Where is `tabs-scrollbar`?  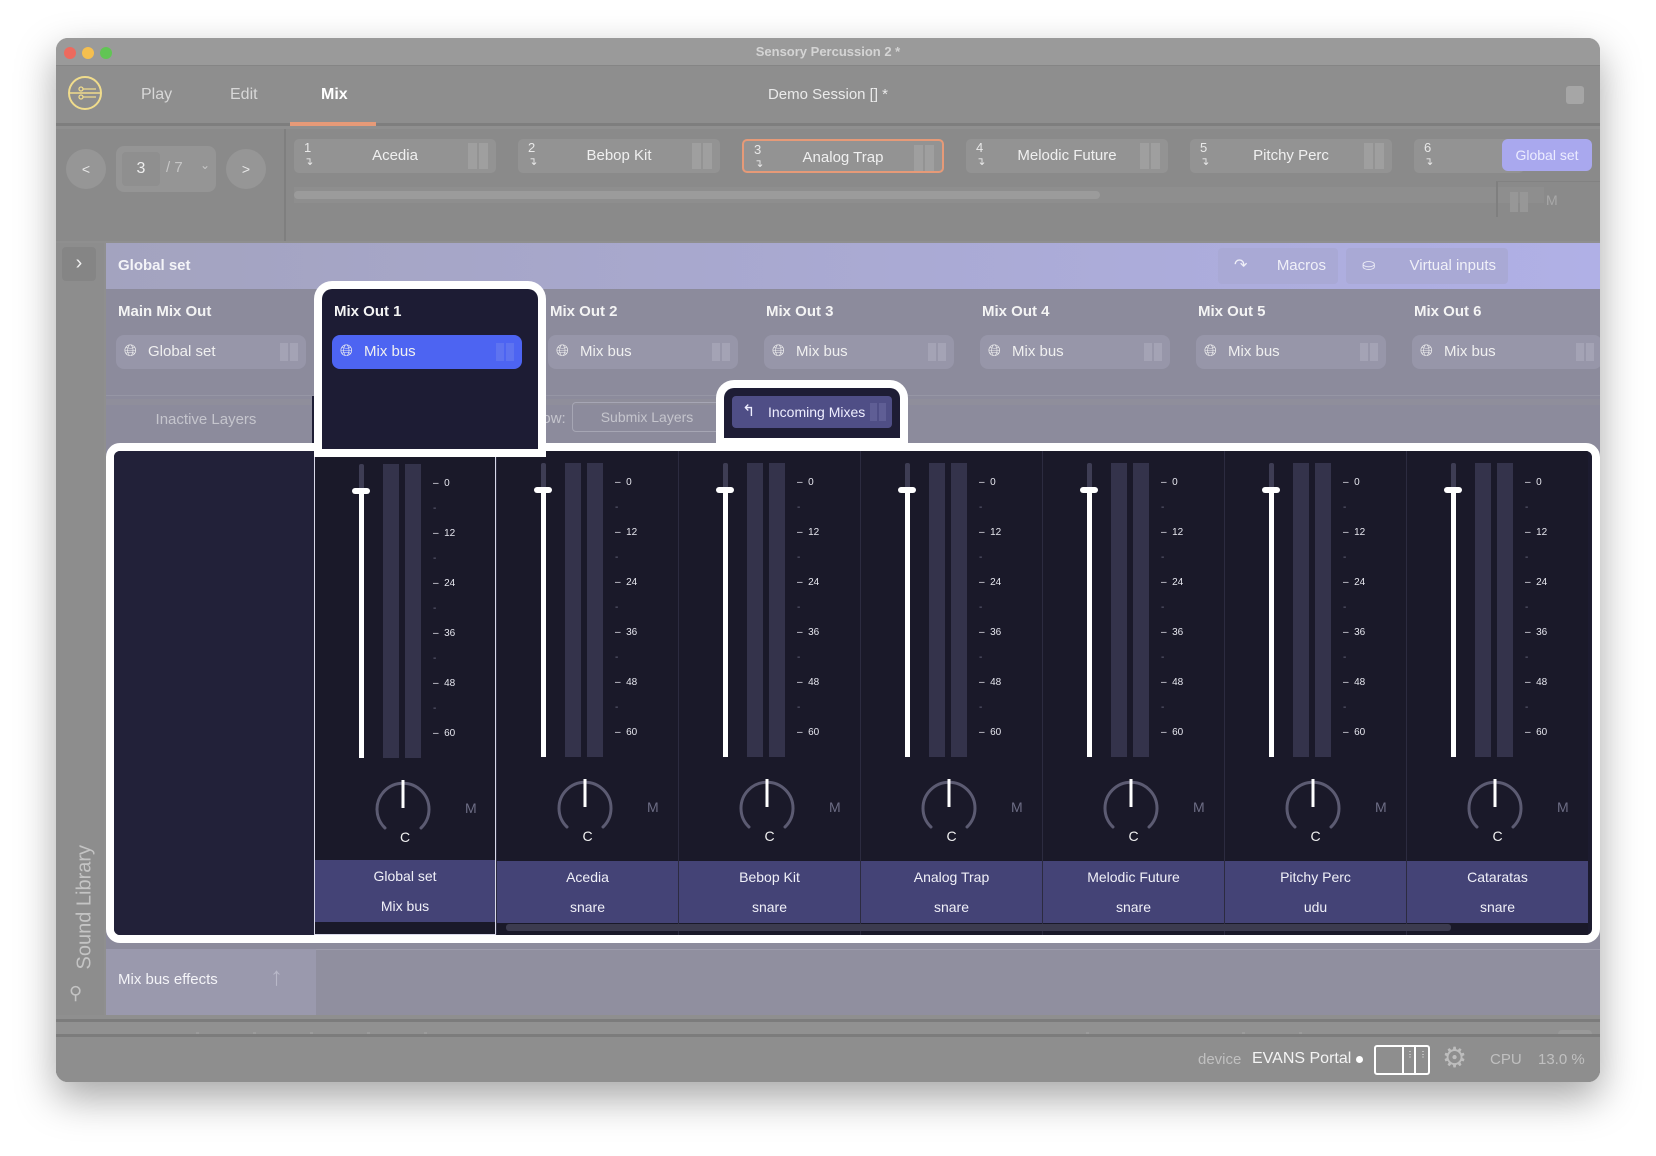 tabs-scrollbar is located at coordinates (697, 195).